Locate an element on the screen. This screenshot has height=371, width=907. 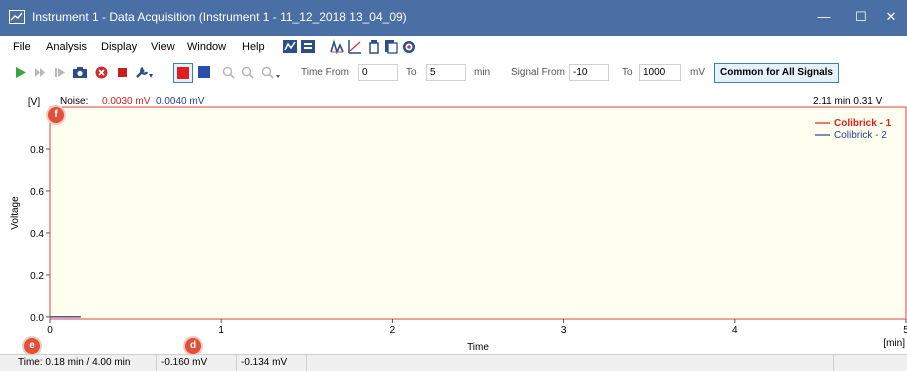
time-to-input is located at coordinates (446, 72).